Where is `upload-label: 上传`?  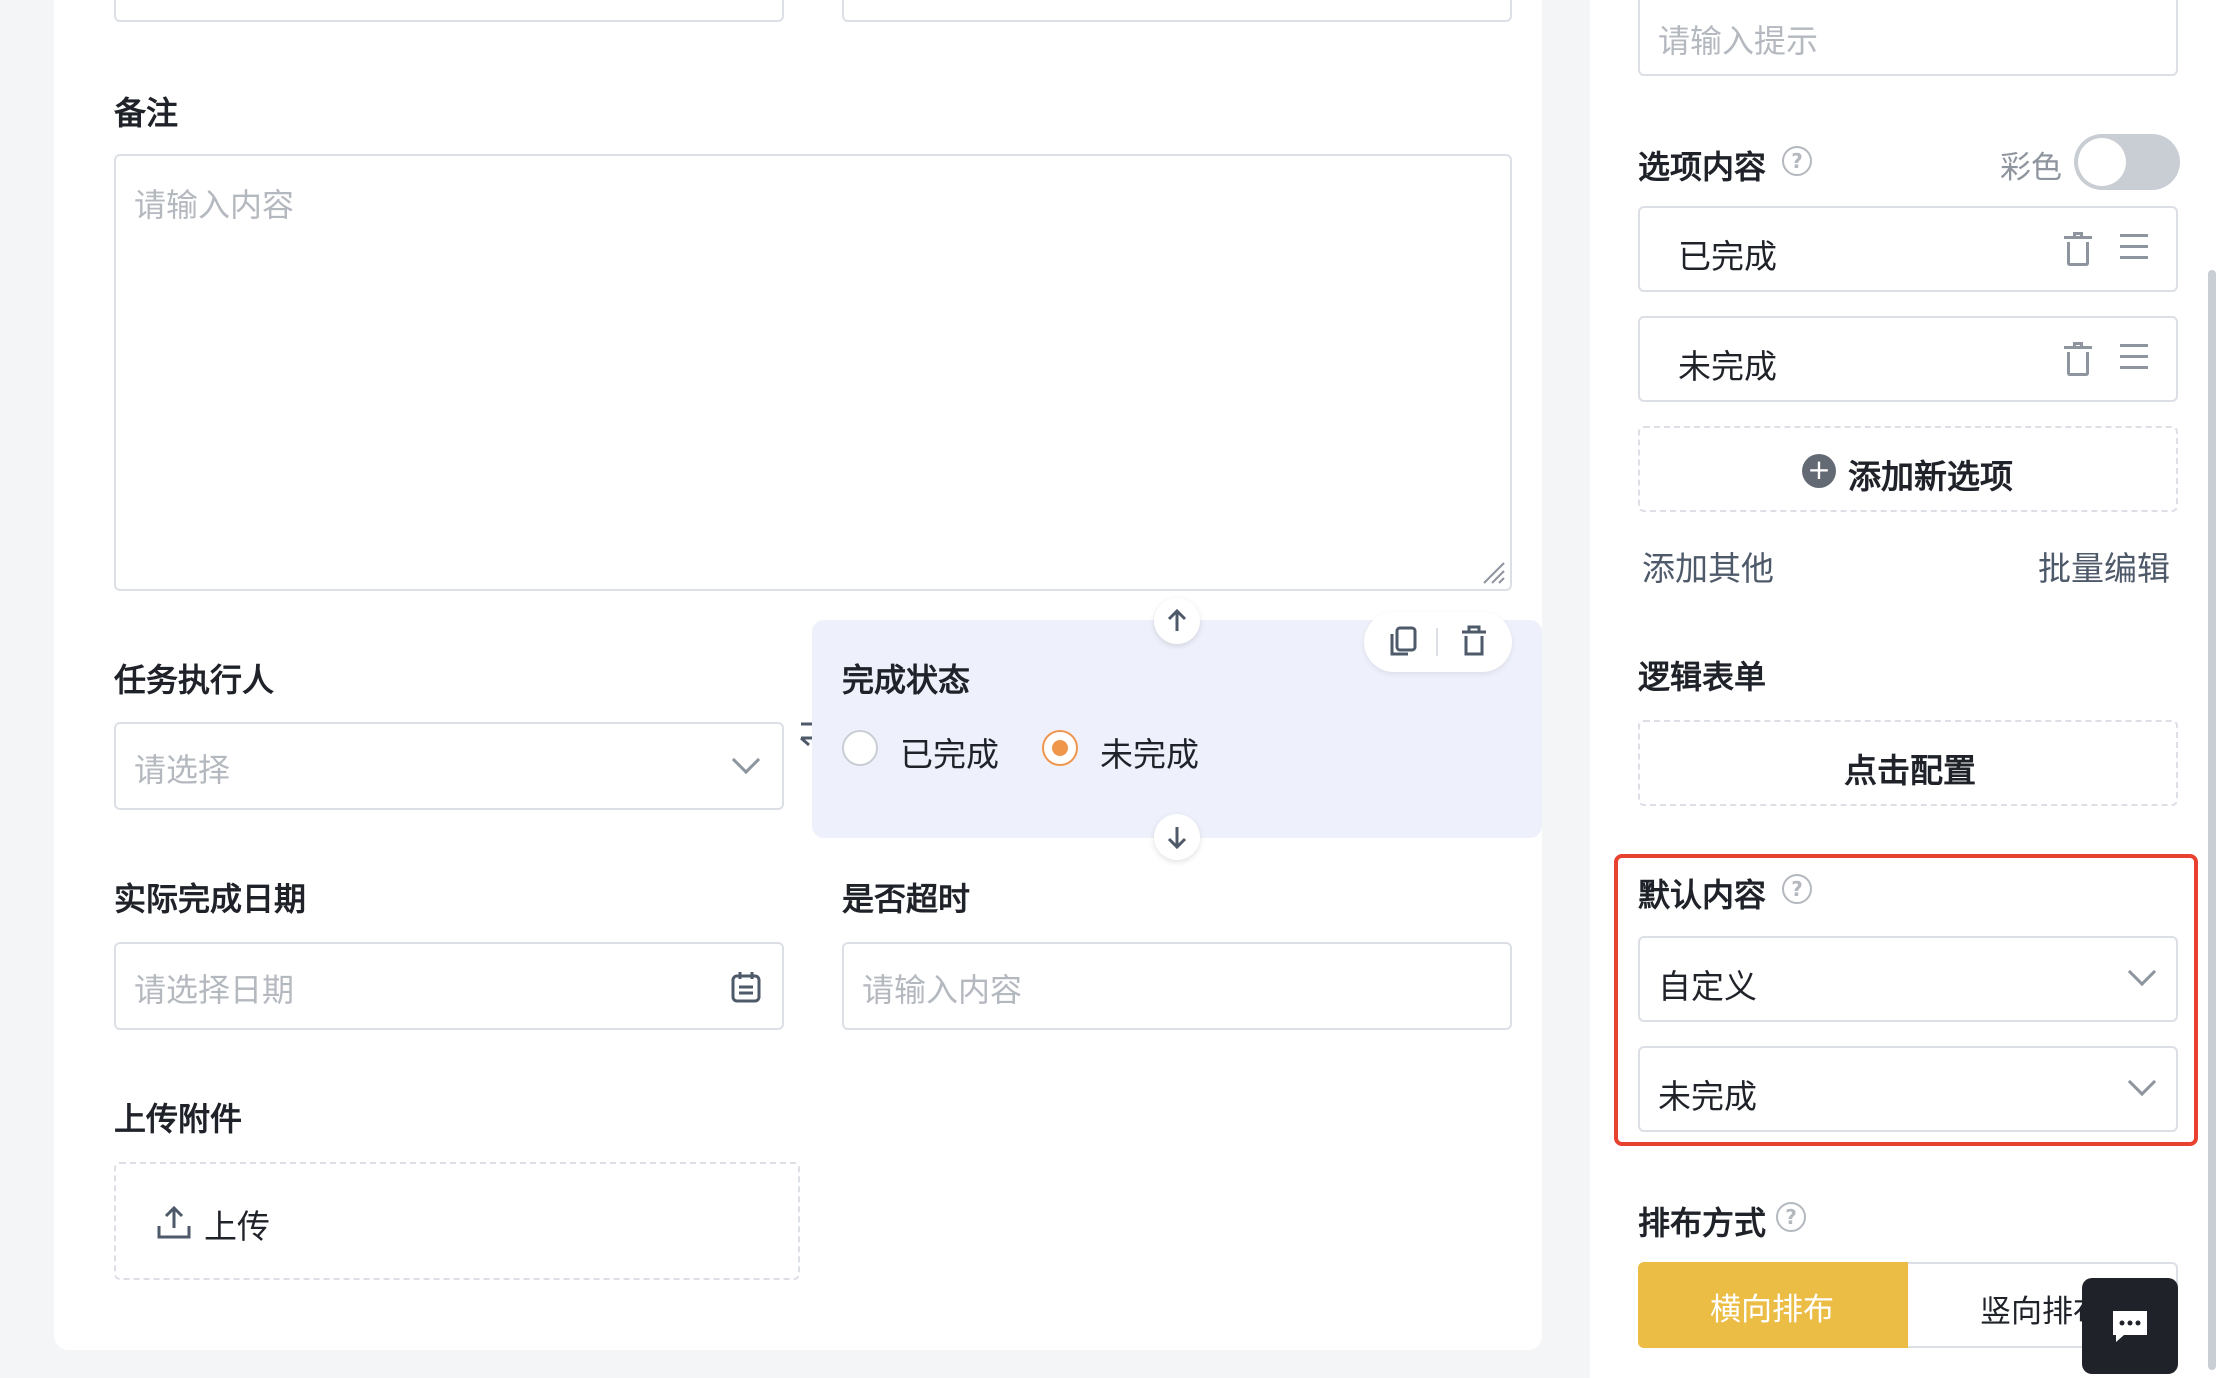
upload-label: 上传 is located at coordinates (237, 1226).